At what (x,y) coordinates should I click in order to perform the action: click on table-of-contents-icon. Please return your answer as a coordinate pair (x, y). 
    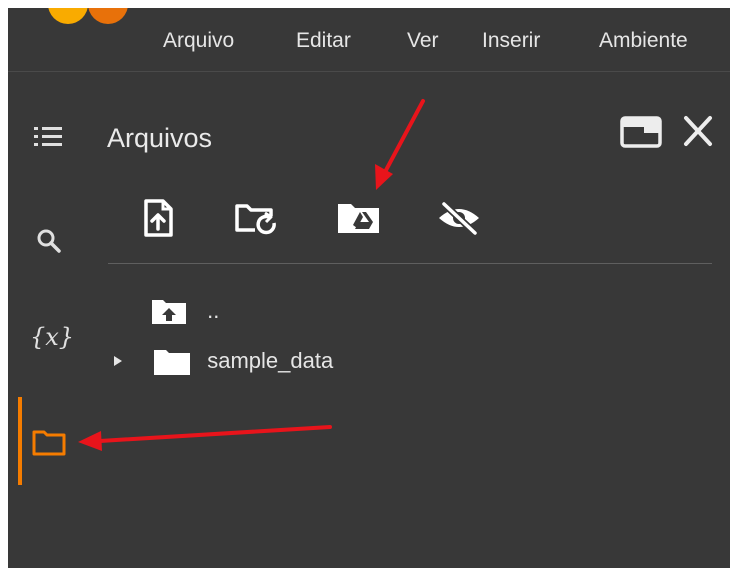
    Looking at the image, I should click on (48, 139).